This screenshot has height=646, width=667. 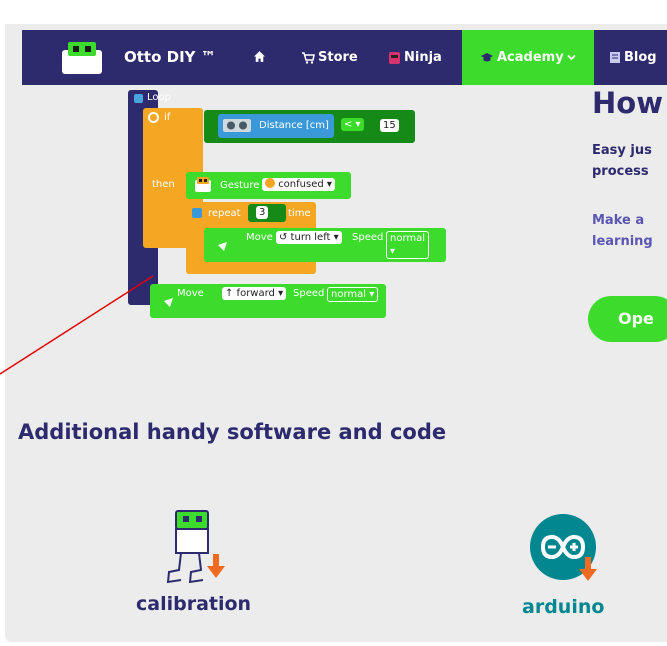 I want to click on arduino-tool: arduino, so click(x=568, y=566).